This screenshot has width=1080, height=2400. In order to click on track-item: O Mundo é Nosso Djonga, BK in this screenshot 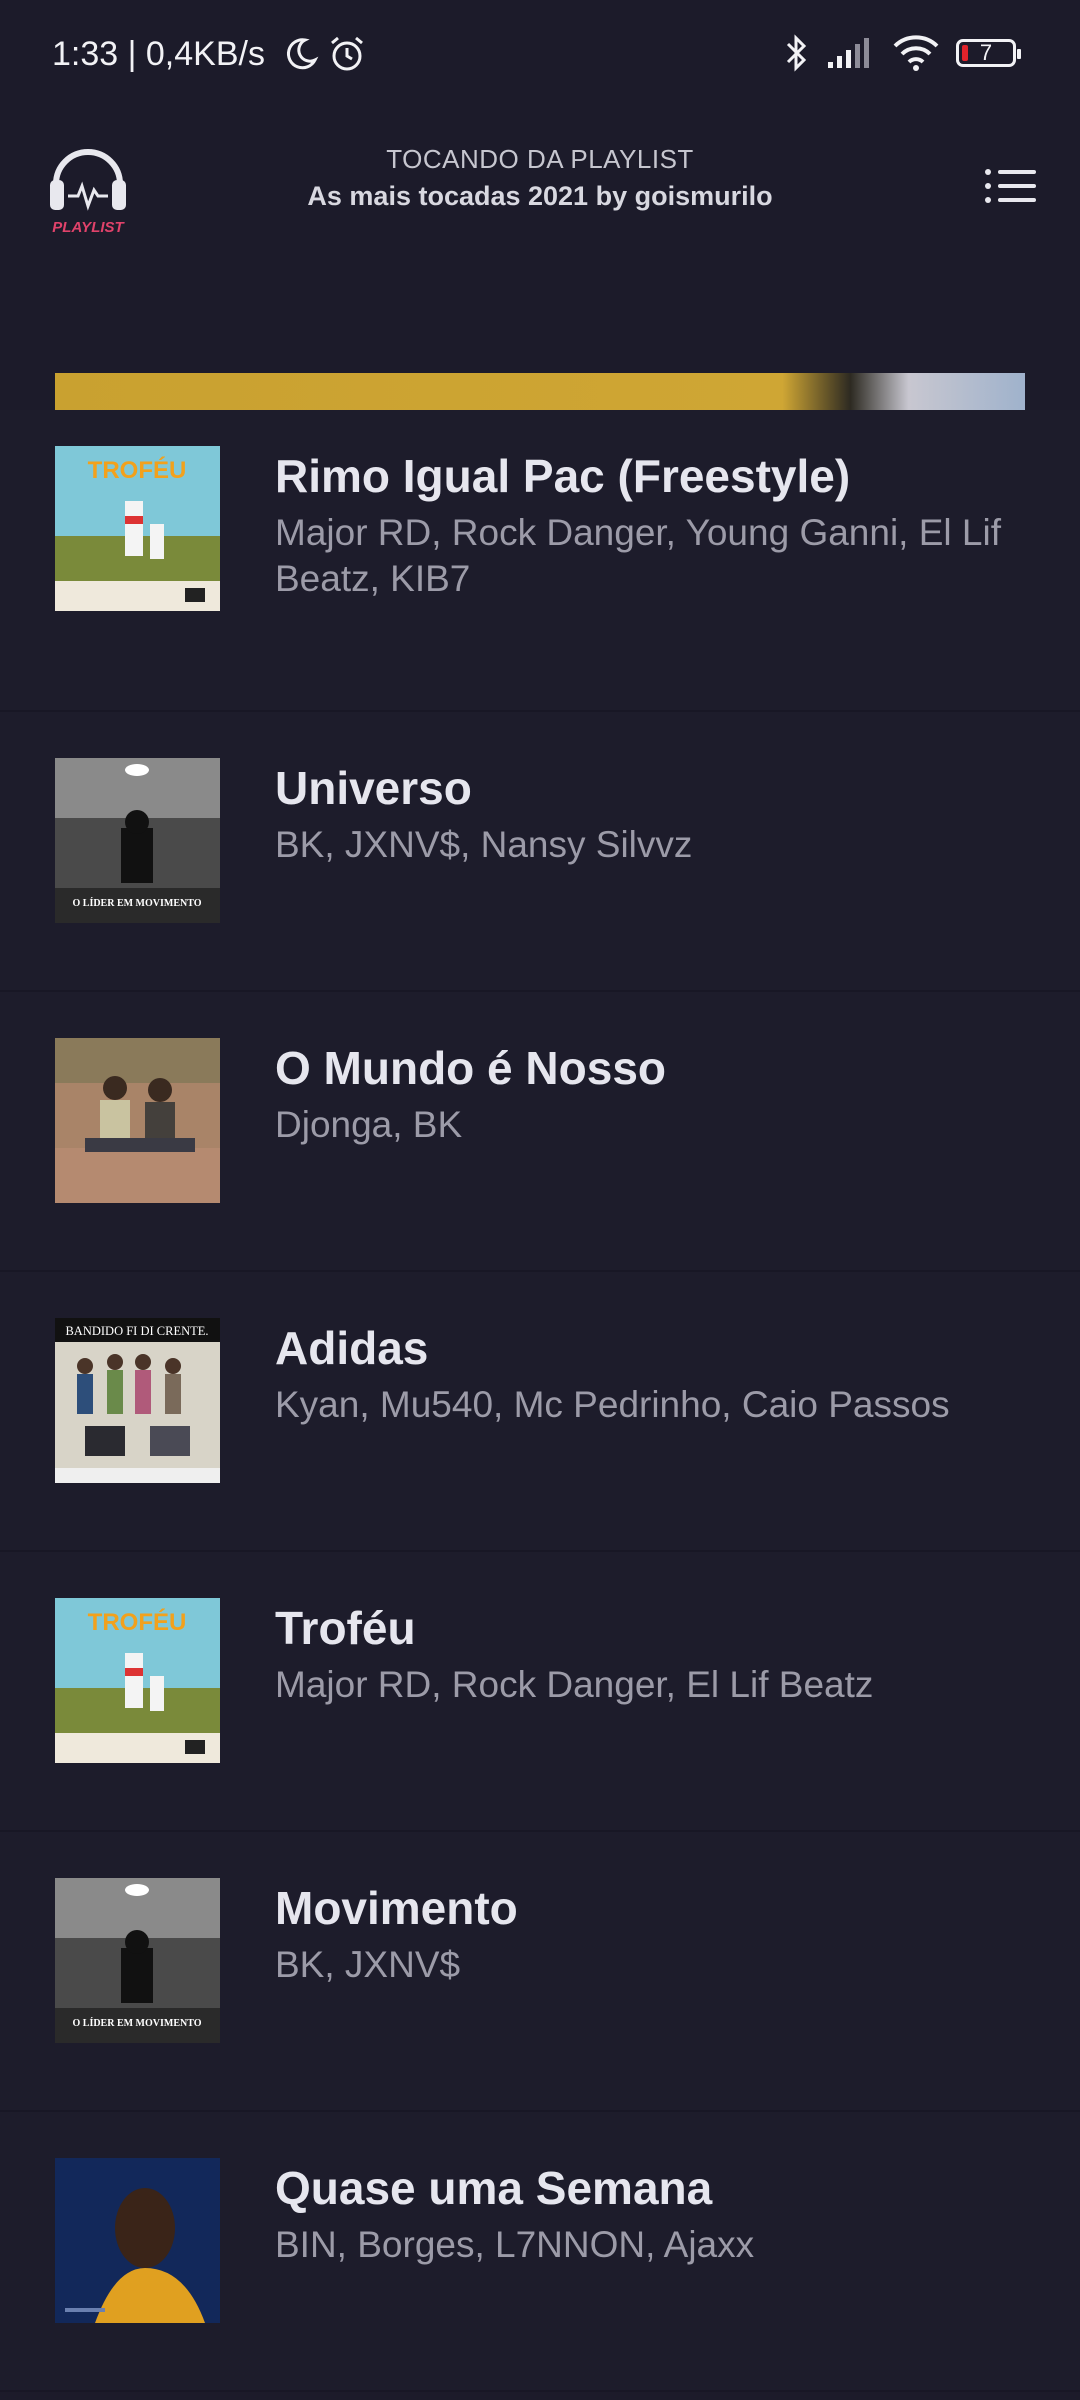, I will do `click(540, 1132)`.